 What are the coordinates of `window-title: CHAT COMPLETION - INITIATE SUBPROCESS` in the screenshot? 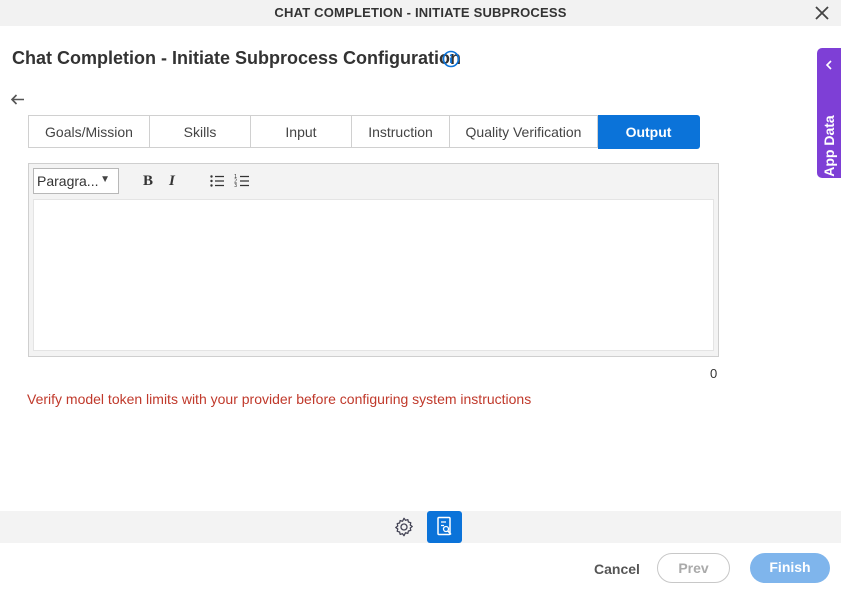 It's located at (420, 12).